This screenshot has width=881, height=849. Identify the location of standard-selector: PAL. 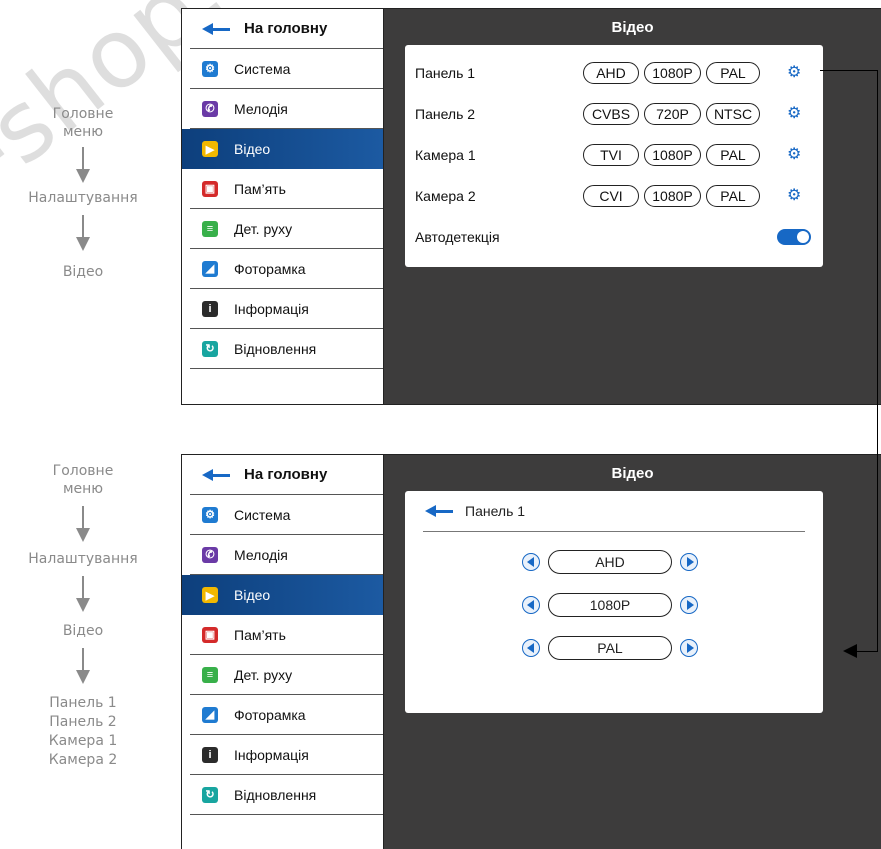
(610, 647).